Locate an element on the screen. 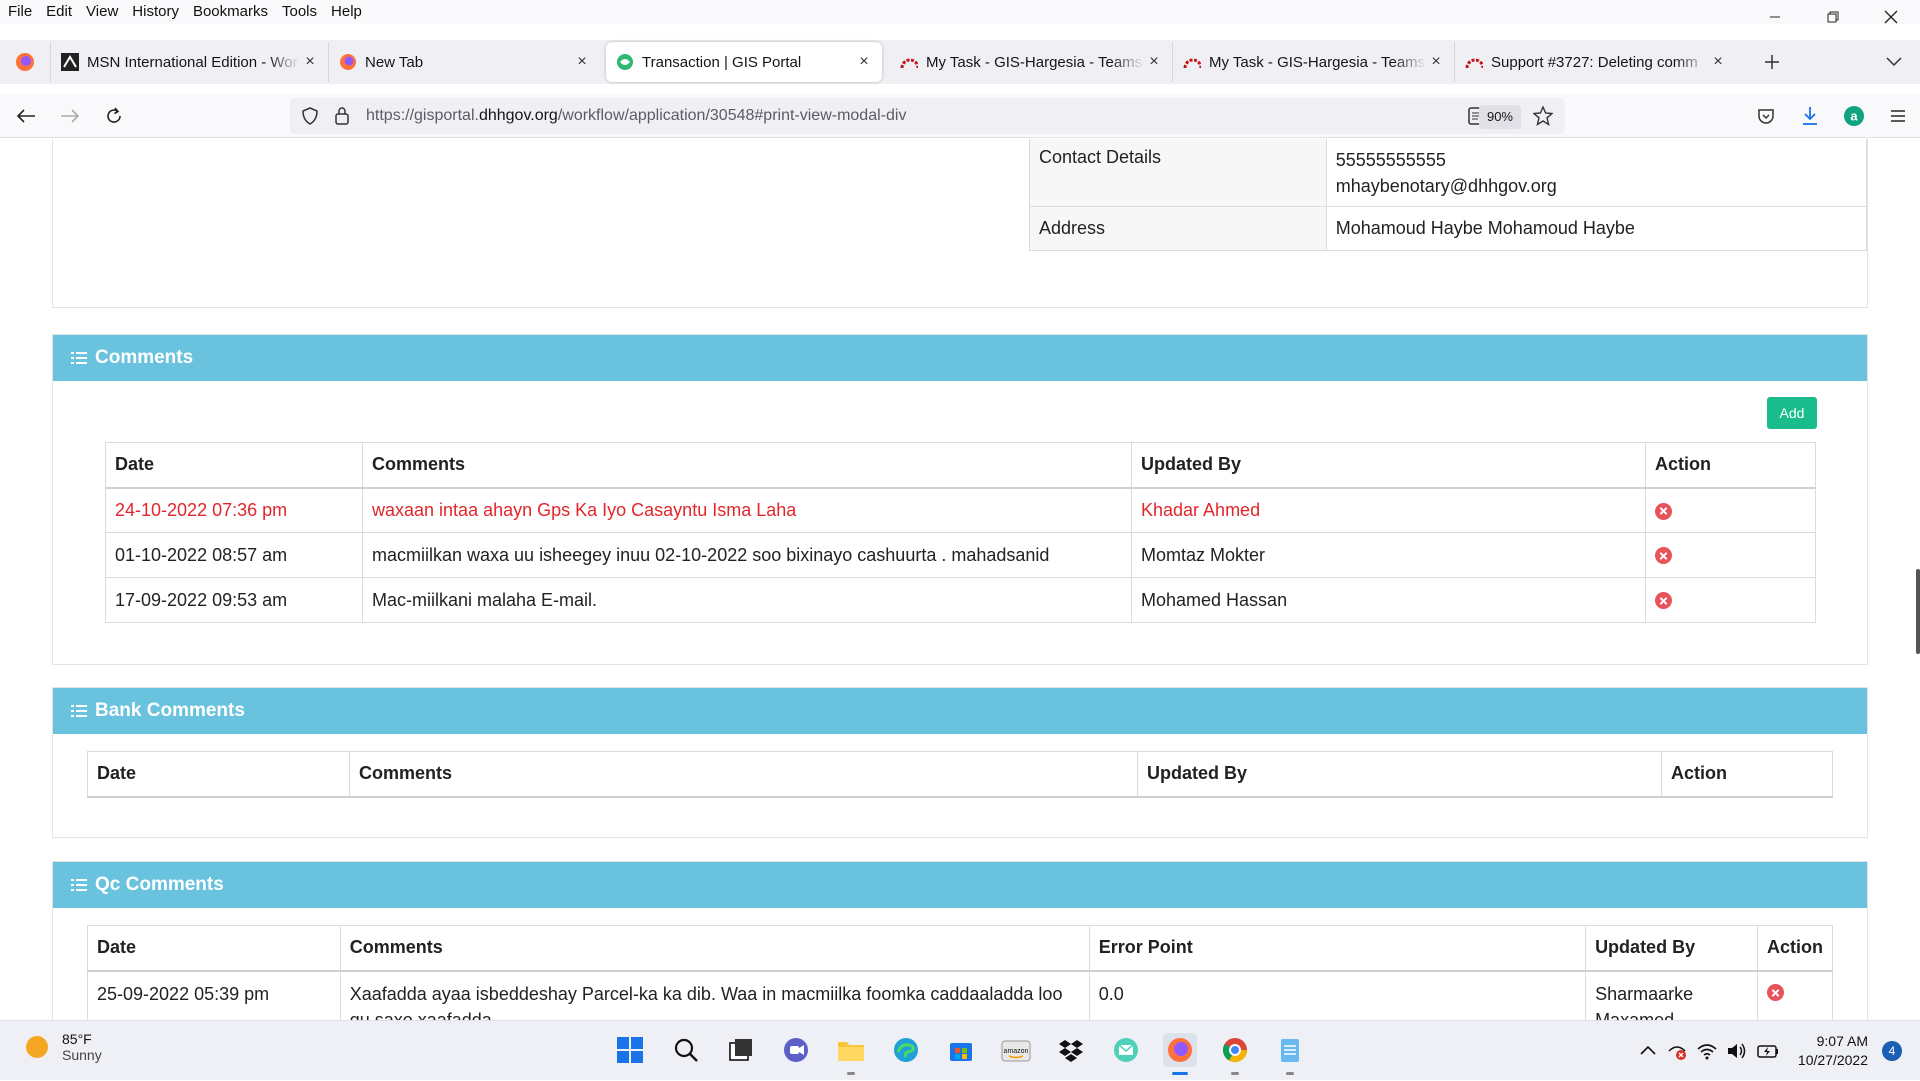  tab-title: MSN International Edition - Wor is located at coordinates (192, 62).